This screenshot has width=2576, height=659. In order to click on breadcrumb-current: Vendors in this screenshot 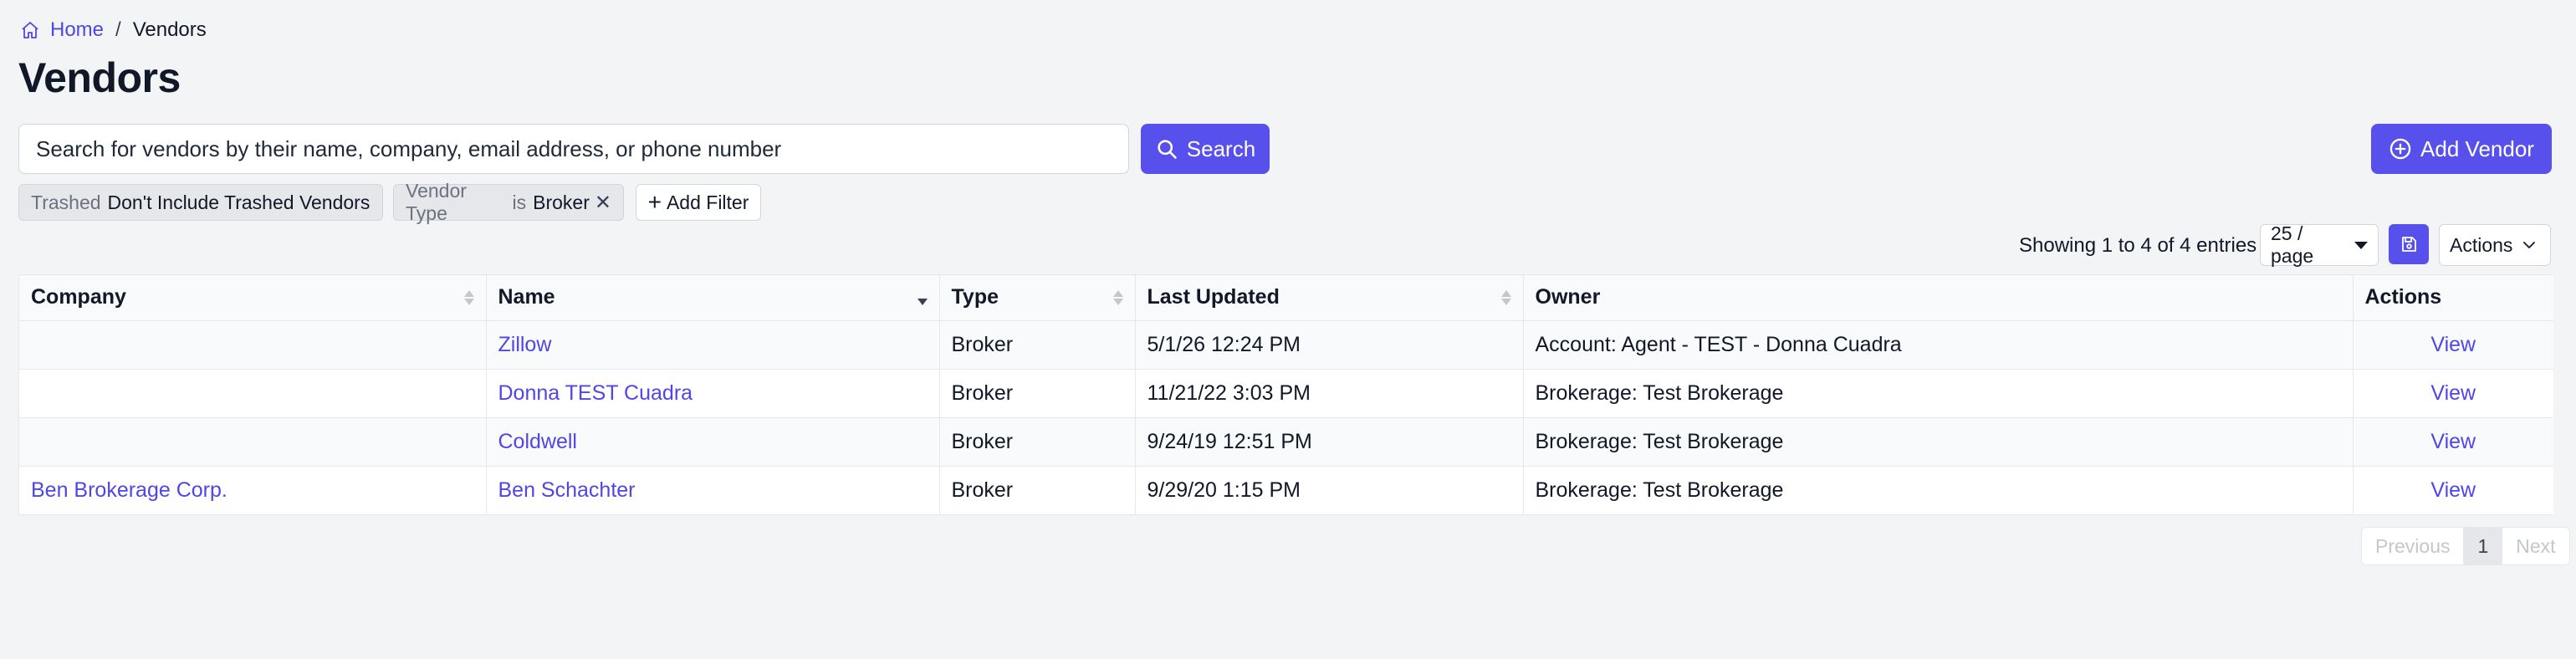, I will do `click(169, 29)`.